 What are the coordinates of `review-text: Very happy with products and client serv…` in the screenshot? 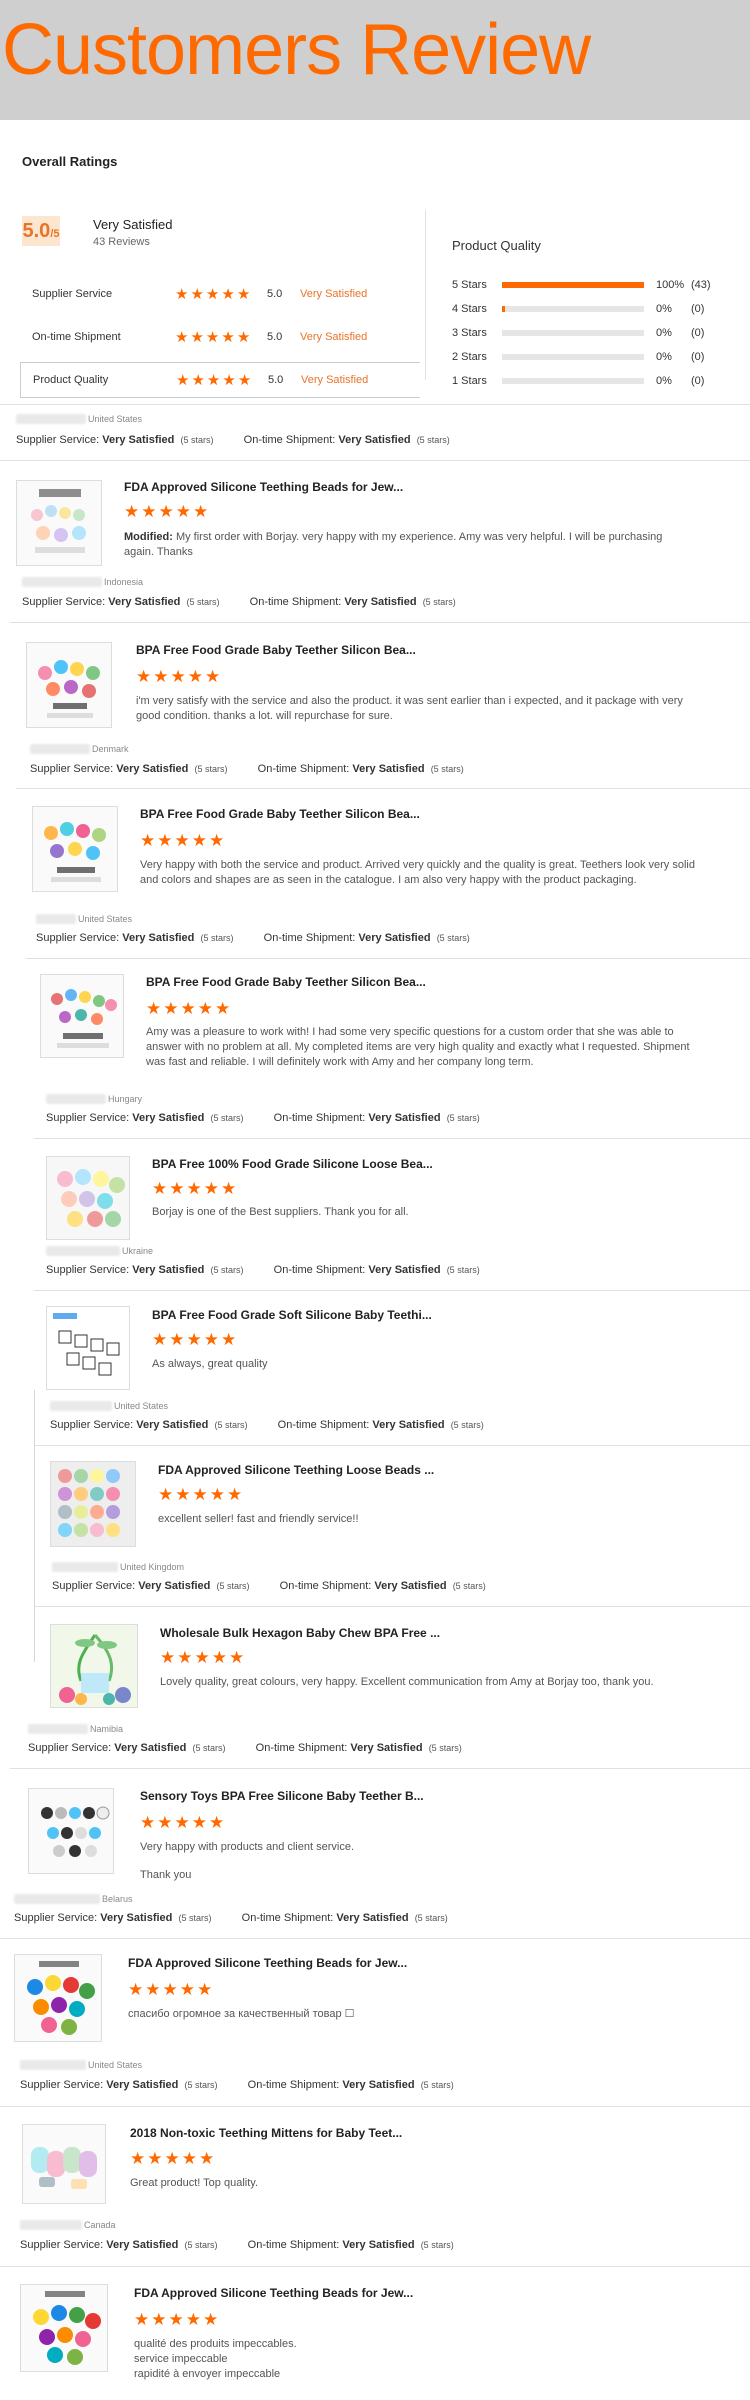 It's located at (247, 1847).